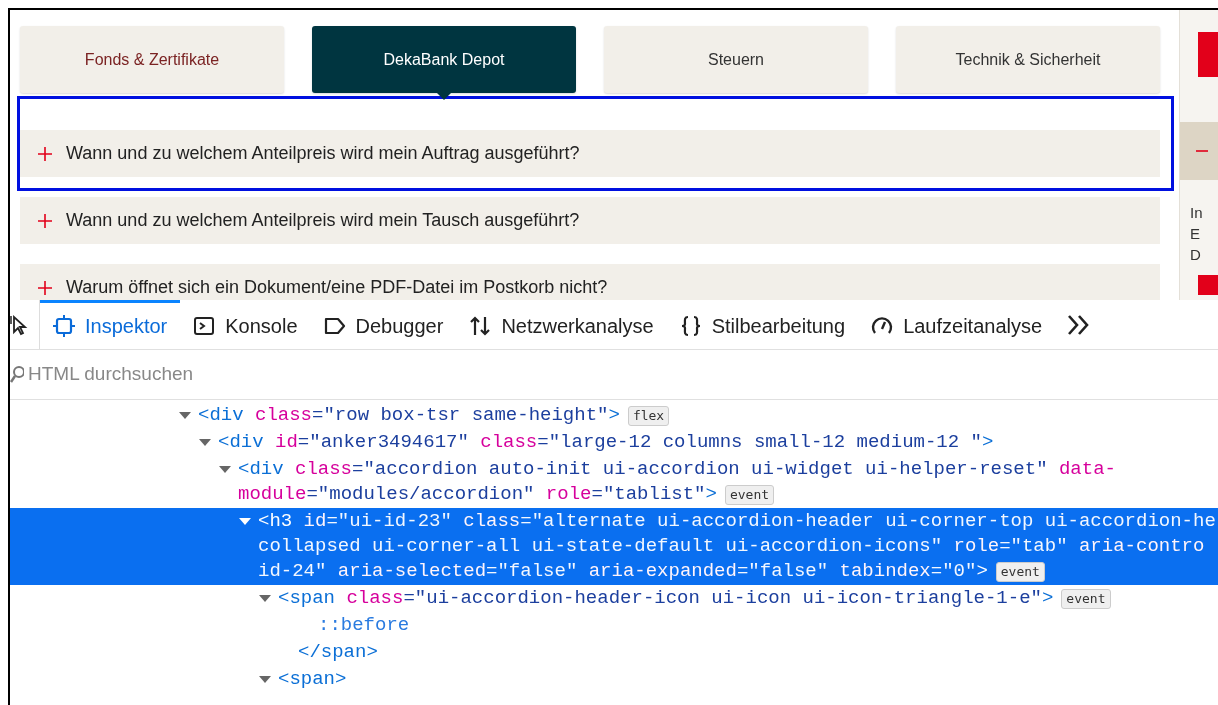 The height and width of the screenshot is (705, 1218). I want to click on code-line: <h3 id="ui-id-23" class="alternate ui-accordion-header ui-corner-top ui-accordion-he, so click(737, 521).